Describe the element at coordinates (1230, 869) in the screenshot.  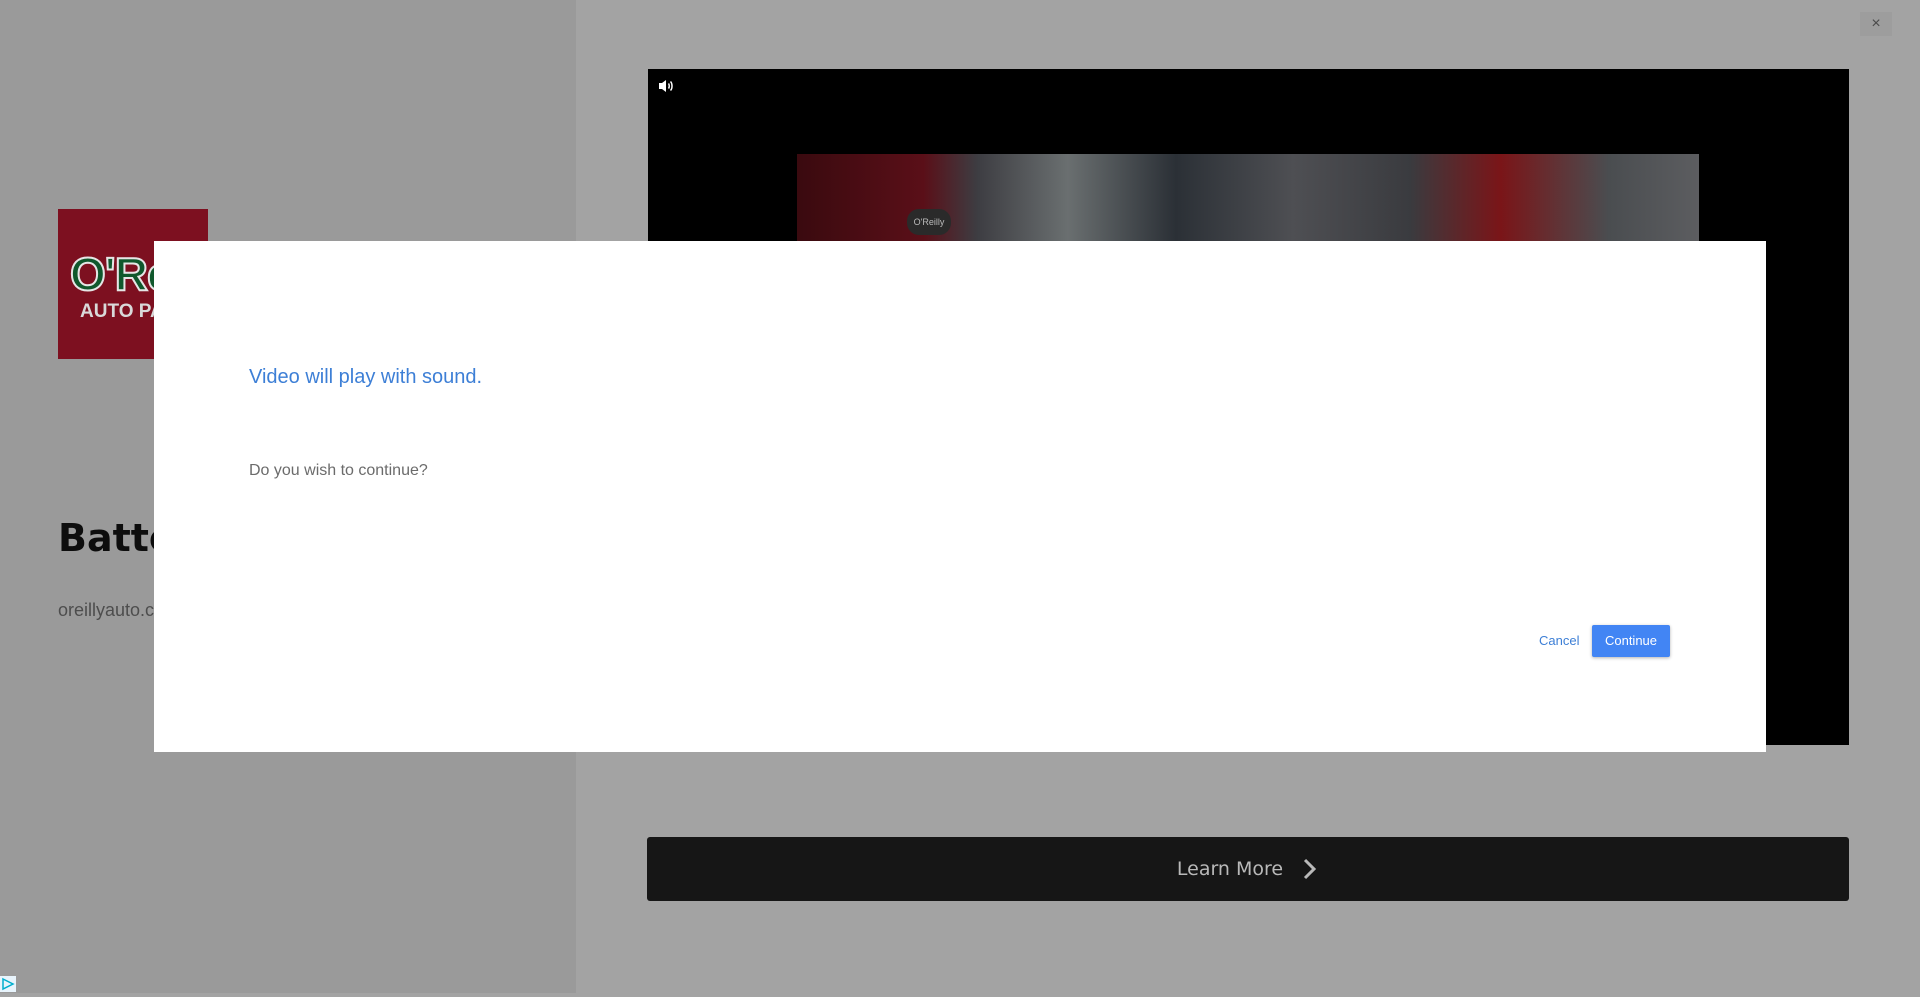
I see `learn-more-label: Learn More` at that location.